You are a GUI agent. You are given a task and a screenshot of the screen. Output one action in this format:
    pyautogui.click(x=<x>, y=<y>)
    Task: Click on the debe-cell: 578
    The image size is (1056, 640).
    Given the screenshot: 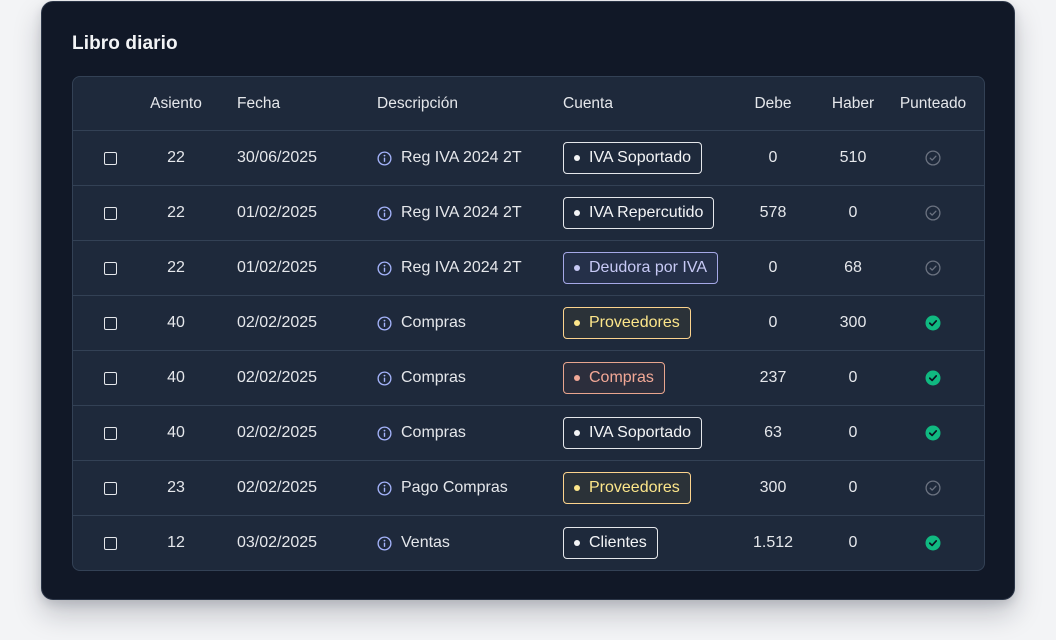 What is the action you would take?
    pyautogui.click(x=773, y=212)
    